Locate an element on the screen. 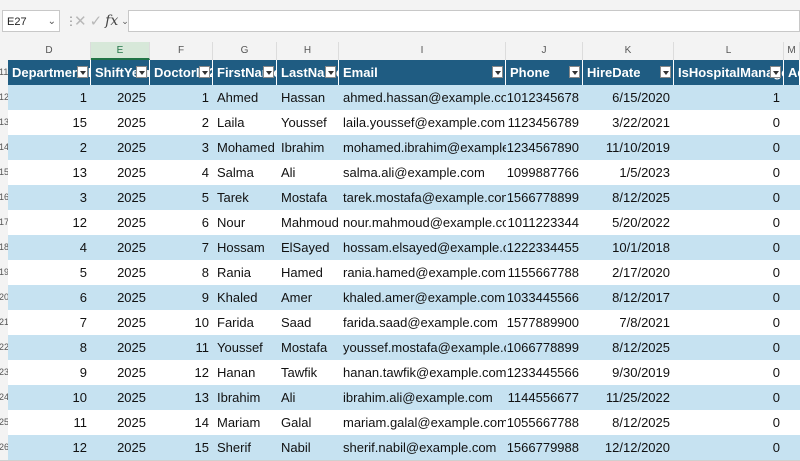 This screenshot has height=461, width=800. row-number: 17 is located at coordinates (4, 222).